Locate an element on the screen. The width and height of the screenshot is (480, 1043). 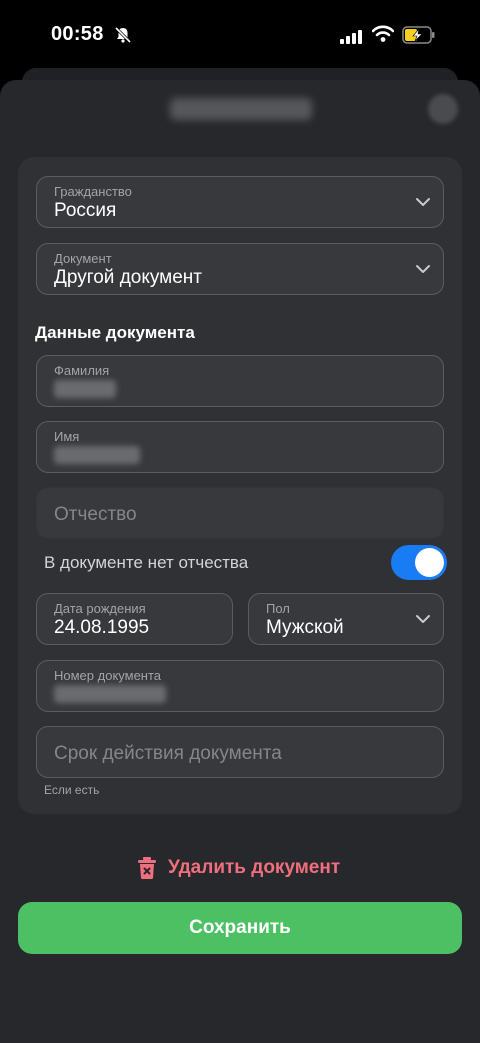
document-type-label: Документ is located at coordinates (83, 258).